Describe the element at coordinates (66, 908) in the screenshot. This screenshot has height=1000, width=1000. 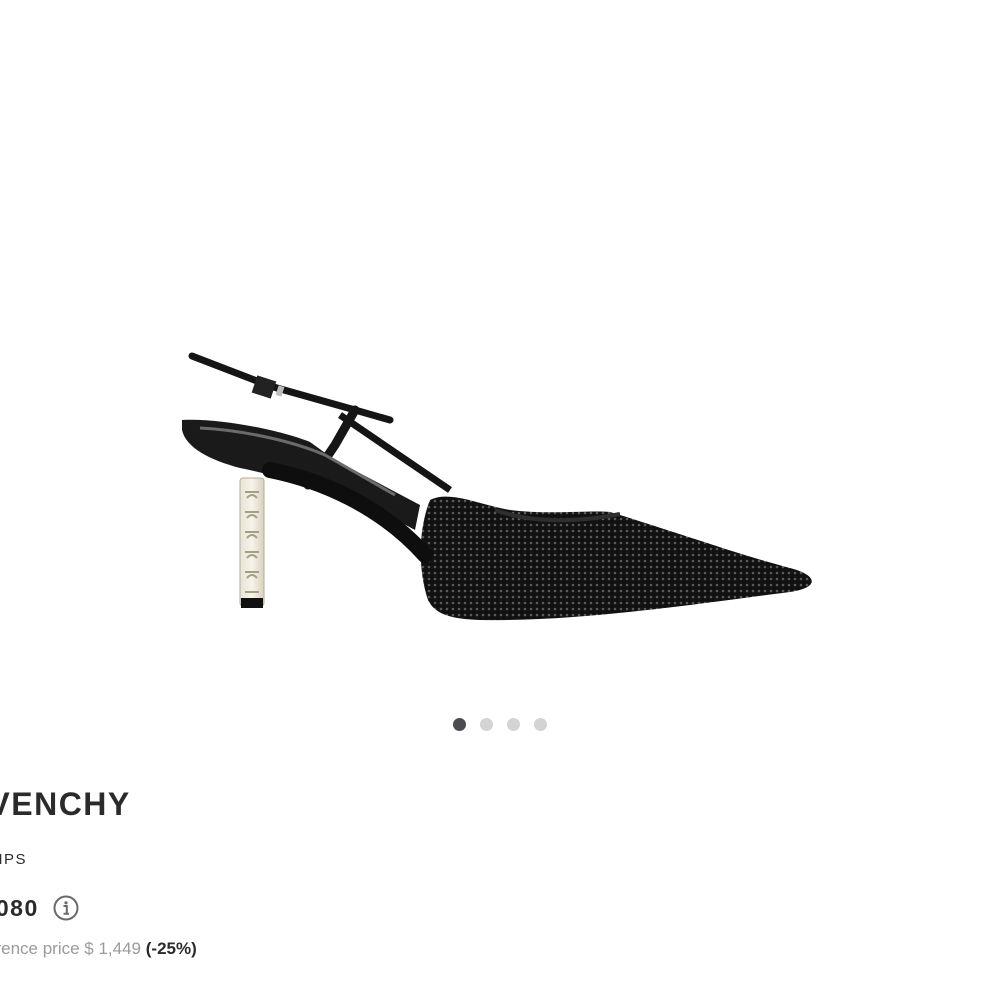
I see `info-icon` at that location.